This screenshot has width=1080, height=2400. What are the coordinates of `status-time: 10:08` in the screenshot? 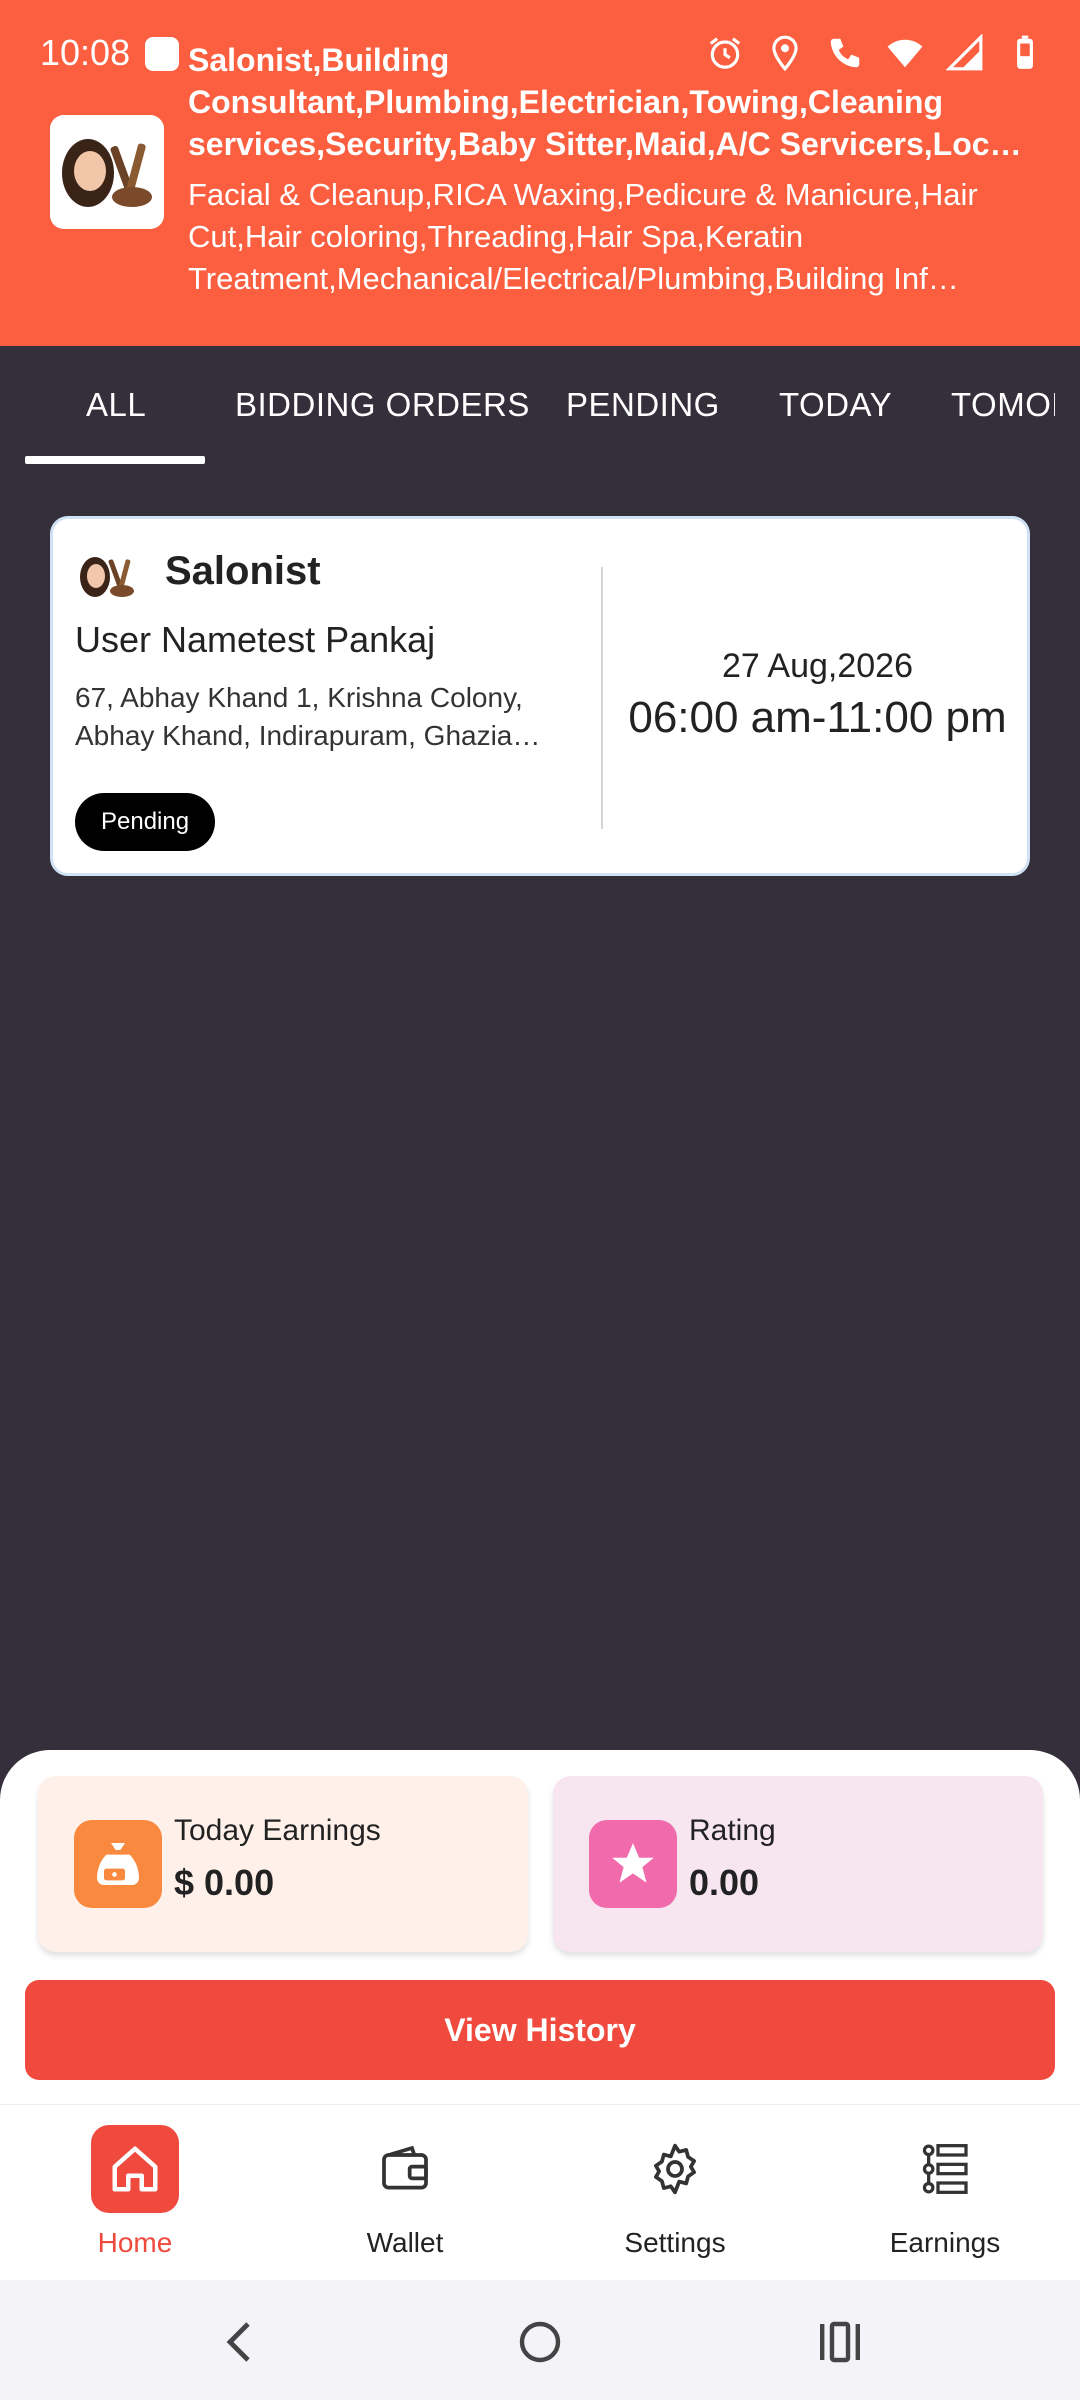 It's located at (85, 52).